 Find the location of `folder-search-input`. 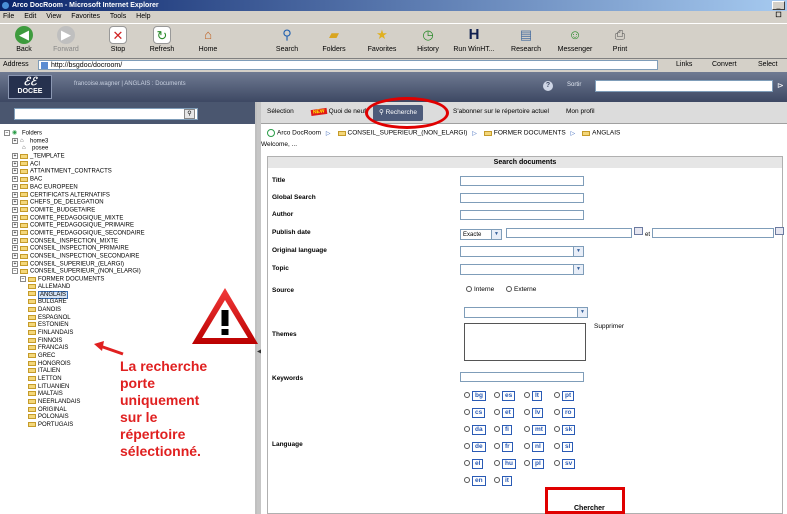

folder-search-input is located at coordinates (106, 114).